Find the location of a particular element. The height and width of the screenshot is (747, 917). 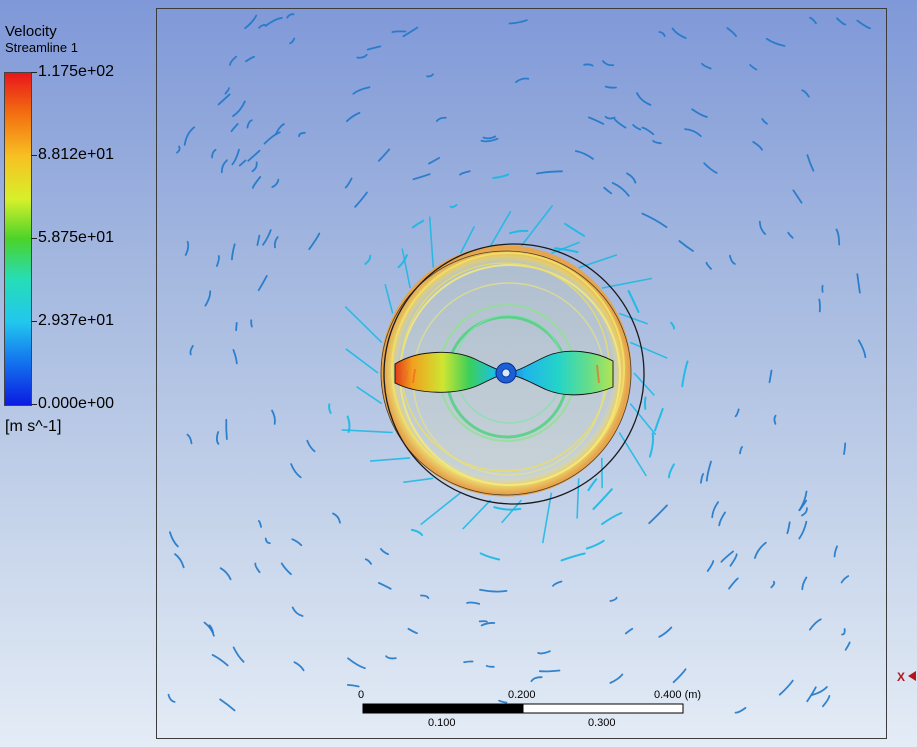

scale-label-0-400: 0.400 (m) is located at coordinates (678, 695).